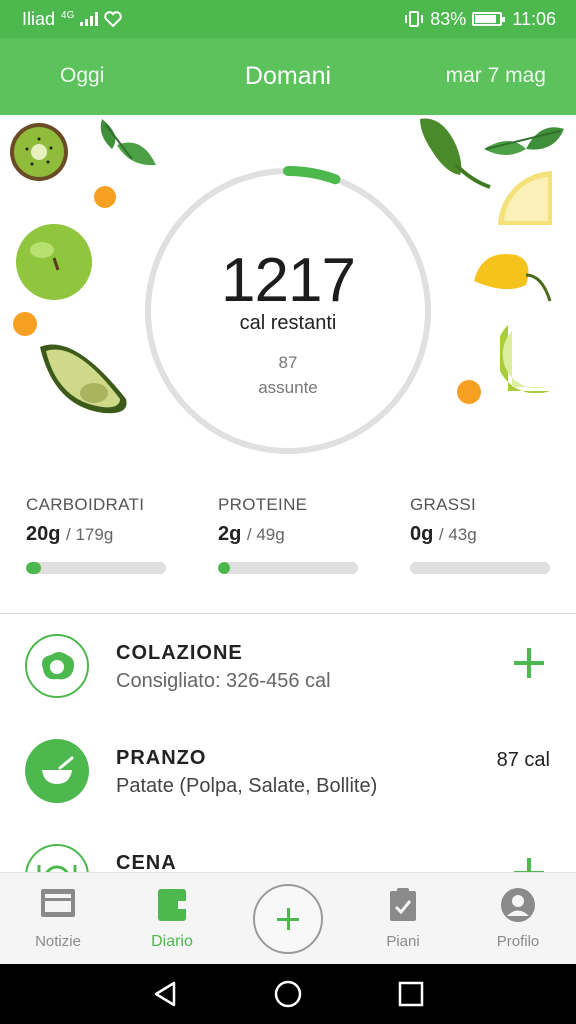  Describe the element at coordinates (422, 534) in the screenshot. I see `macro-amount: 0g` at that location.